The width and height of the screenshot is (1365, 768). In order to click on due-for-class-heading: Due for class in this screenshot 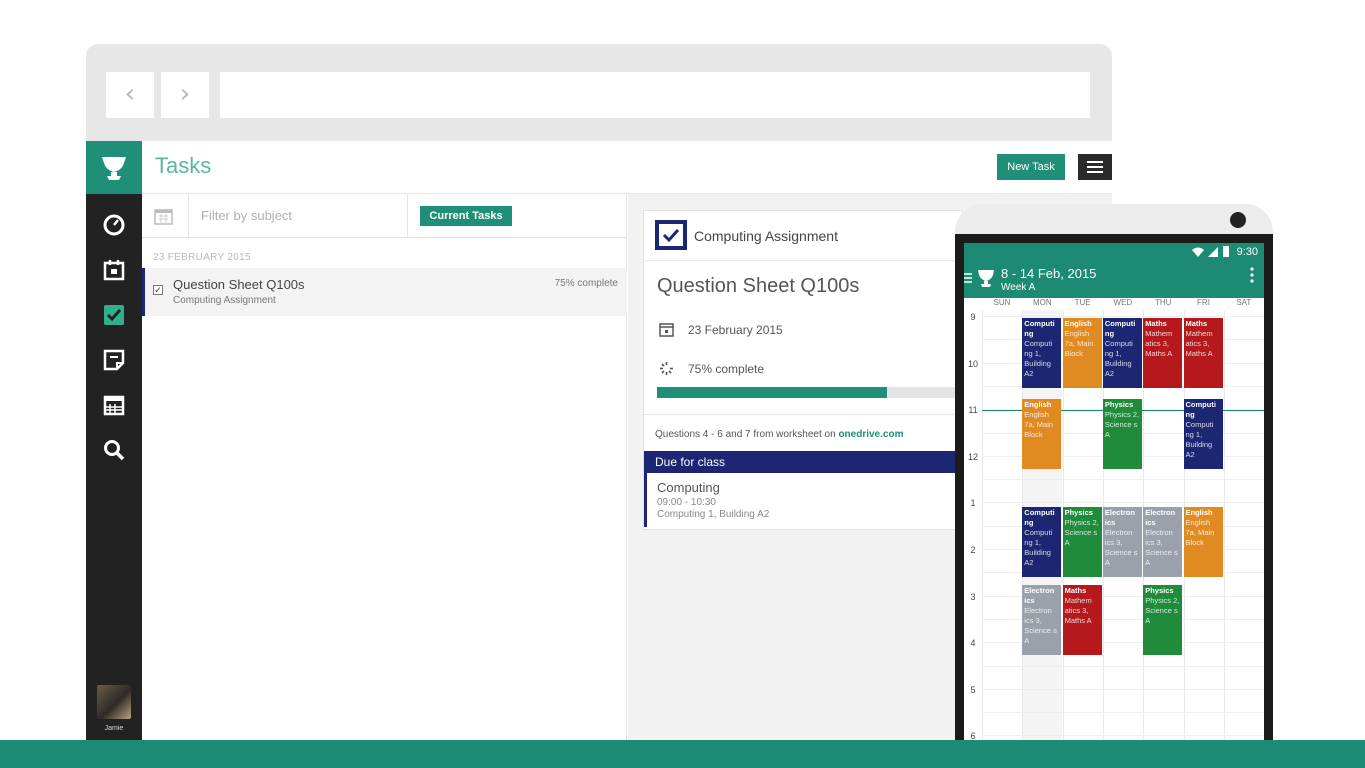, I will do `click(804, 462)`.